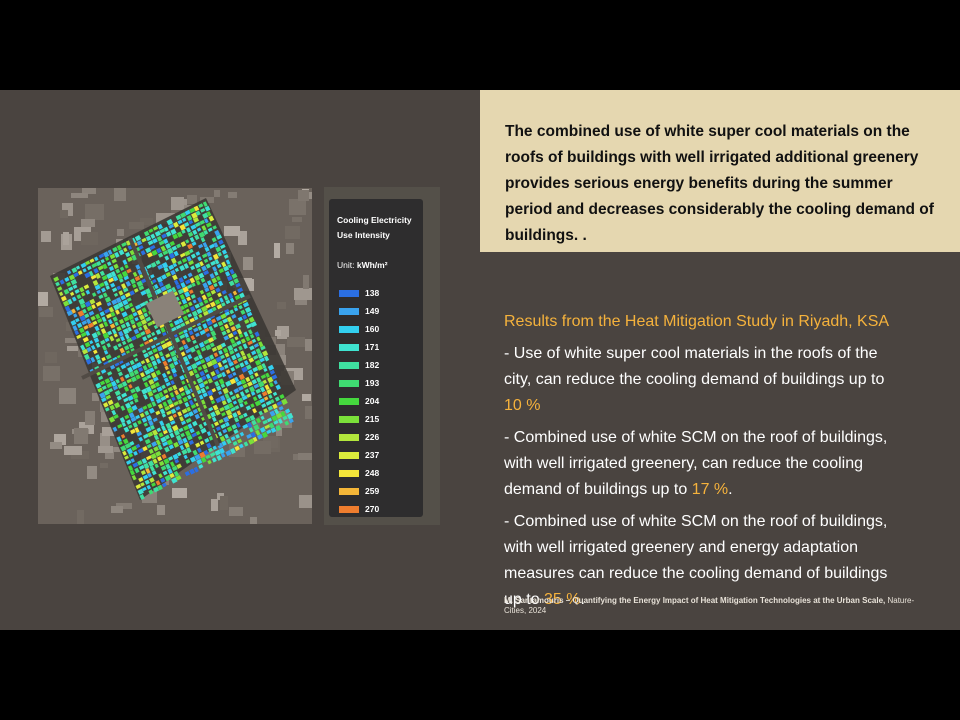  What do you see at coordinates (522, 405) in the screenshot?
I see `result-percent: 10 %` at bounding box center [522, 405].